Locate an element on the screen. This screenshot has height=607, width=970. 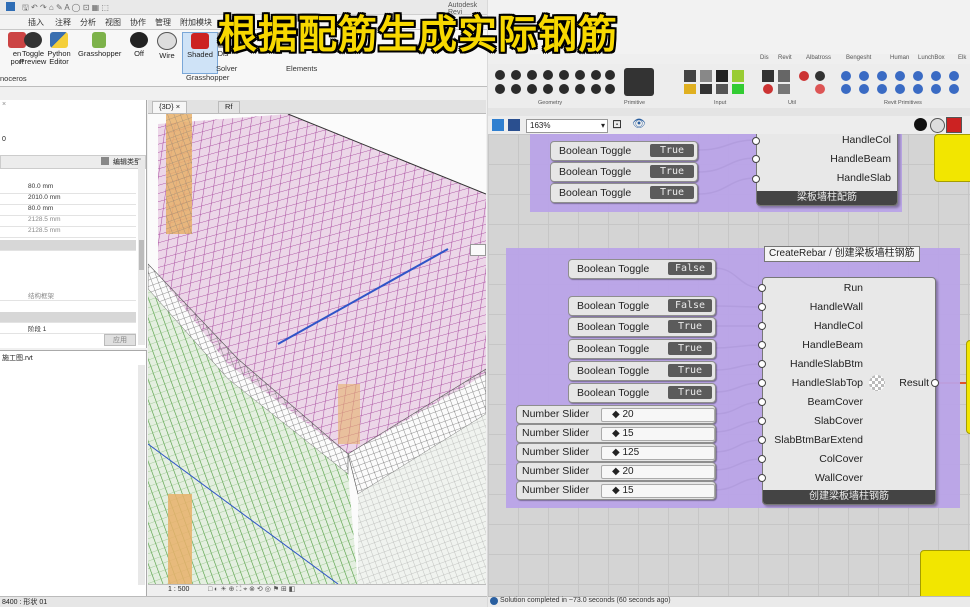
qat-icons: 🖫 ↶ ↷ ⌂ ✎ A ◯ ⊡ ▦ ⬚ is located at coordinates (65, 9).